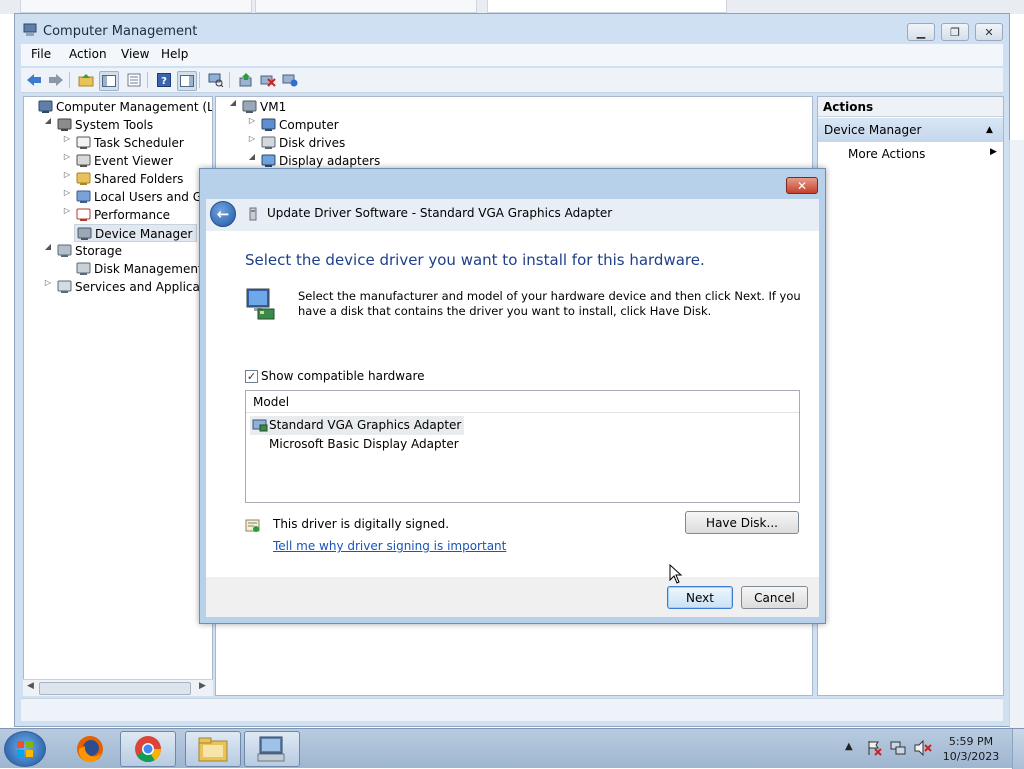 Image resolution: width=1024 pixels, height=769 pixels. I want to click on console-tree-label: Task Scheduler, so click(139, 143).